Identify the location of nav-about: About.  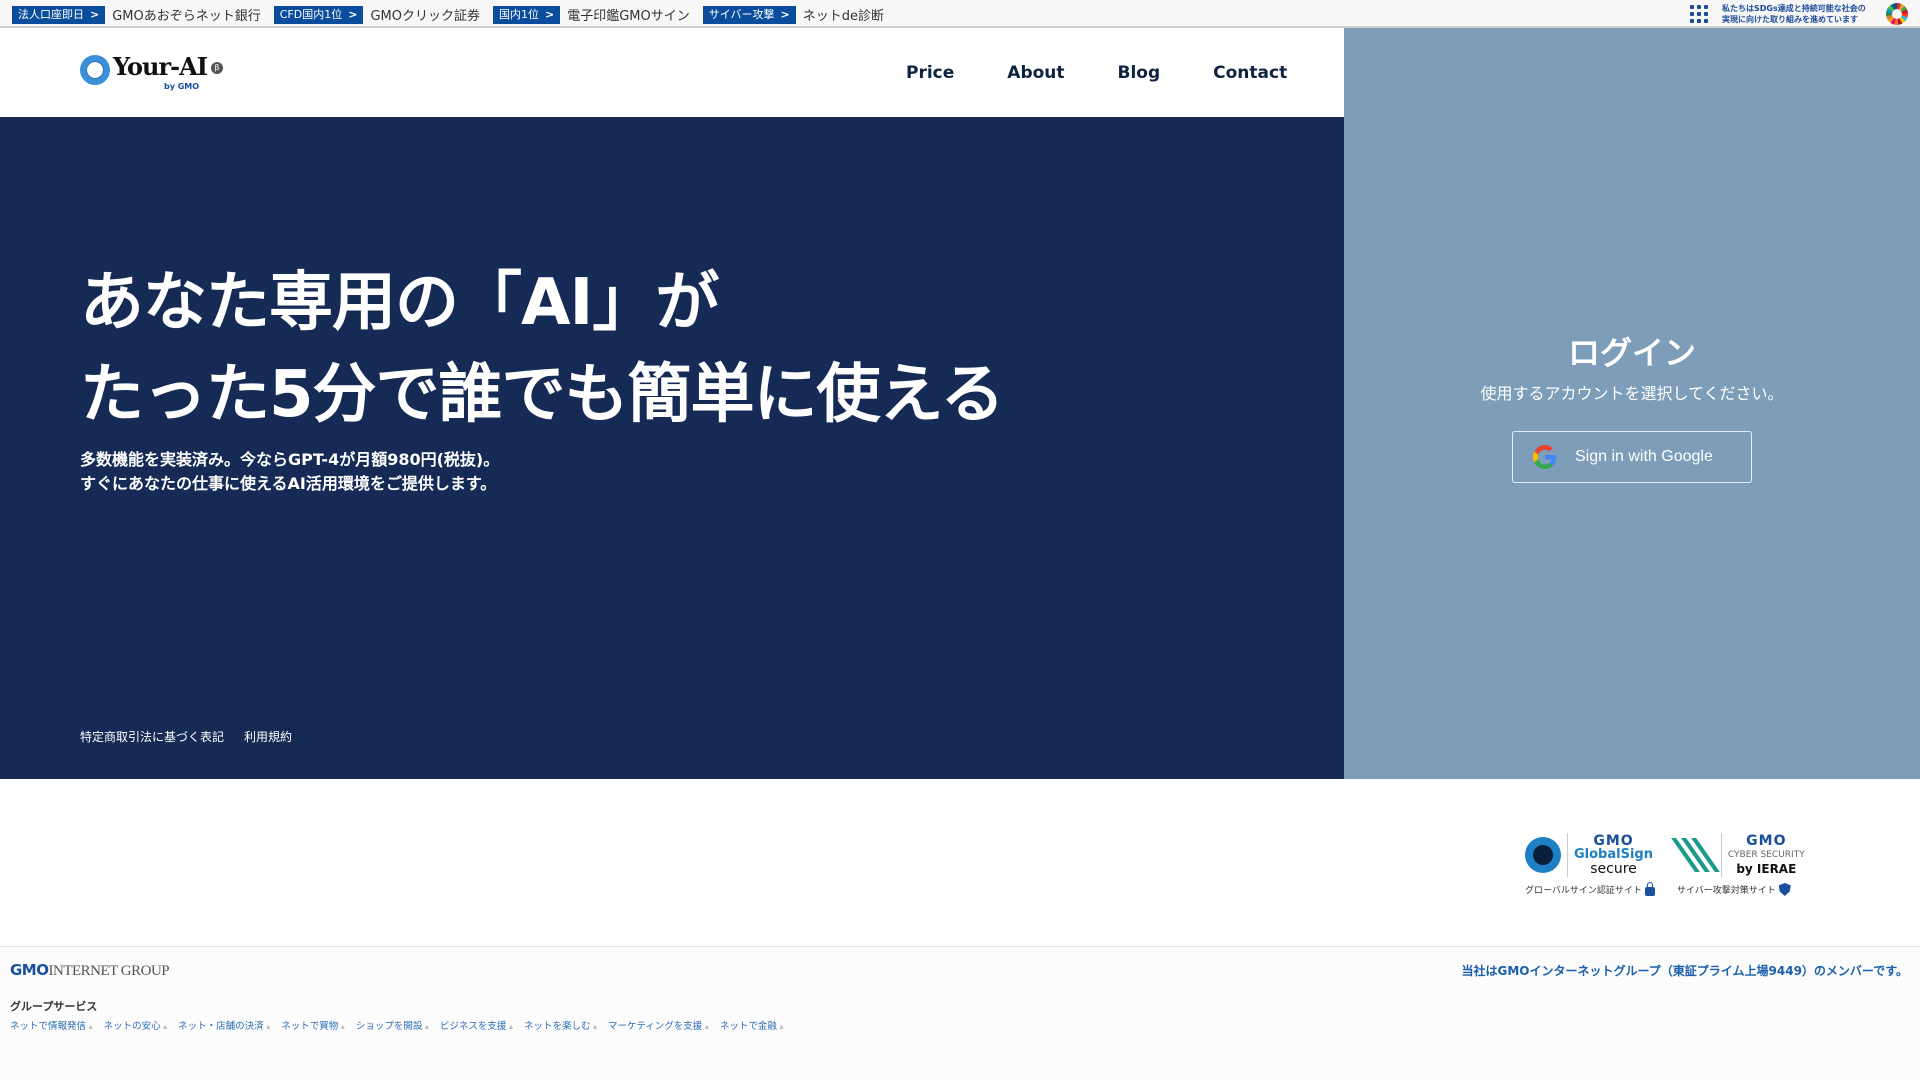
(1035, 73).